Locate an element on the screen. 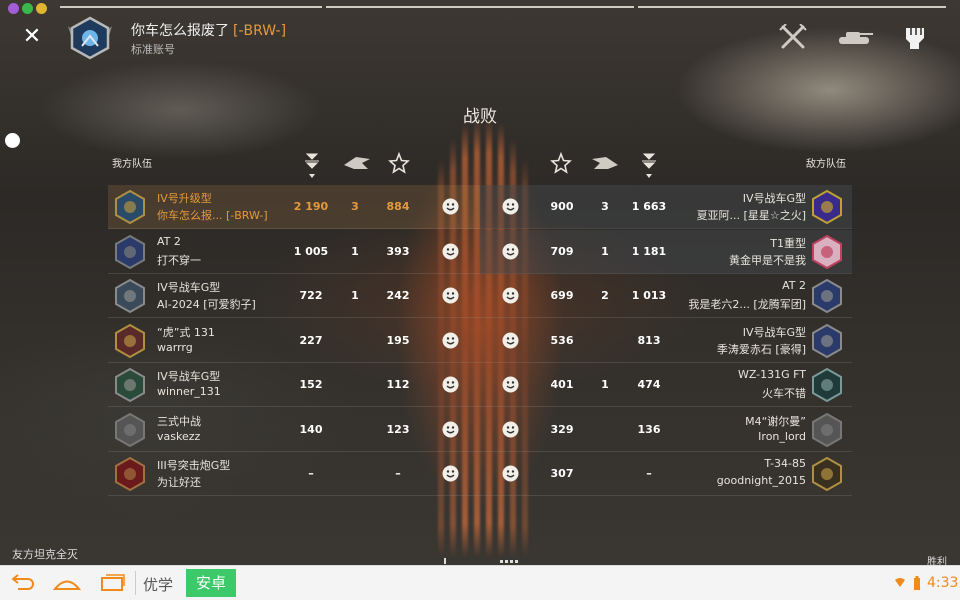 The image size is (960, 600). enemy-damage: 1 013 is located at coordinates (649, 295).